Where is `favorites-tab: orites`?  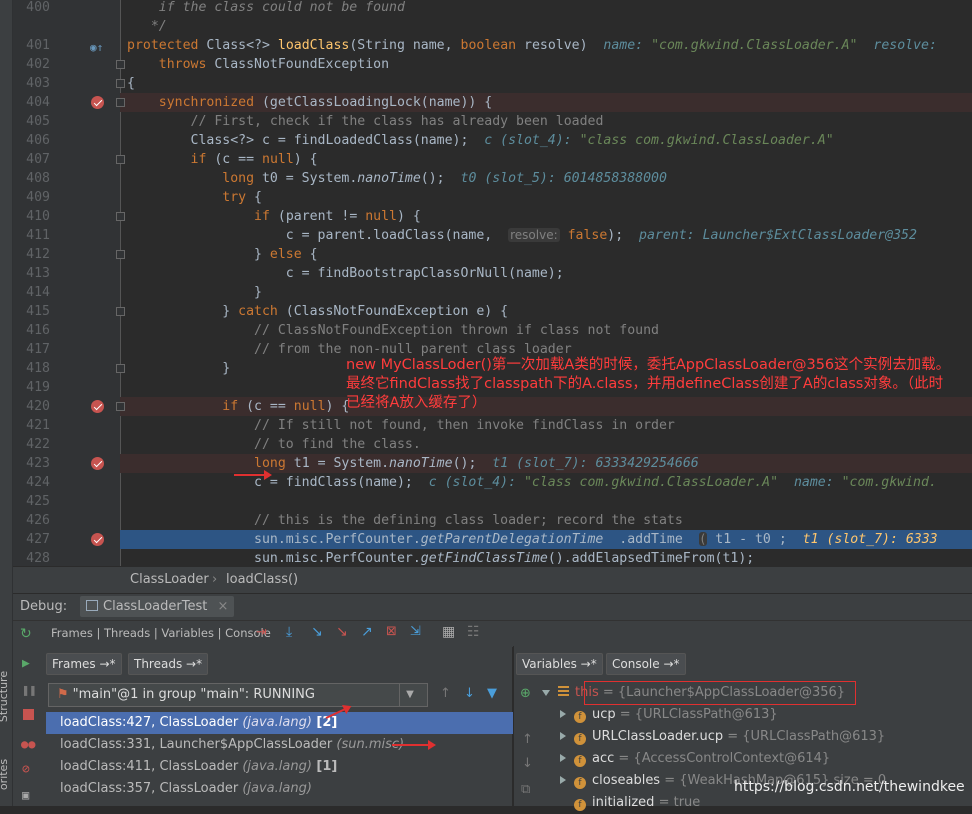
favorites-tab: orites is located at coordinates (5, 774).